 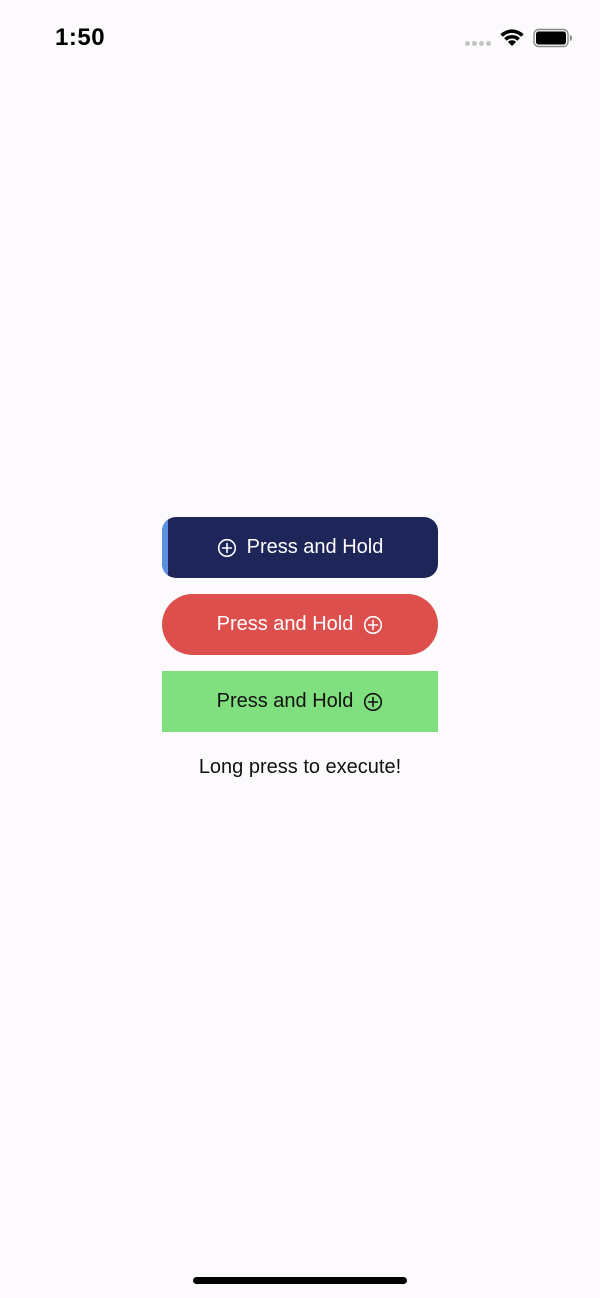 I want to click on press-and-hold-button-navy: Press and Hold, so click(x=300, y=547).